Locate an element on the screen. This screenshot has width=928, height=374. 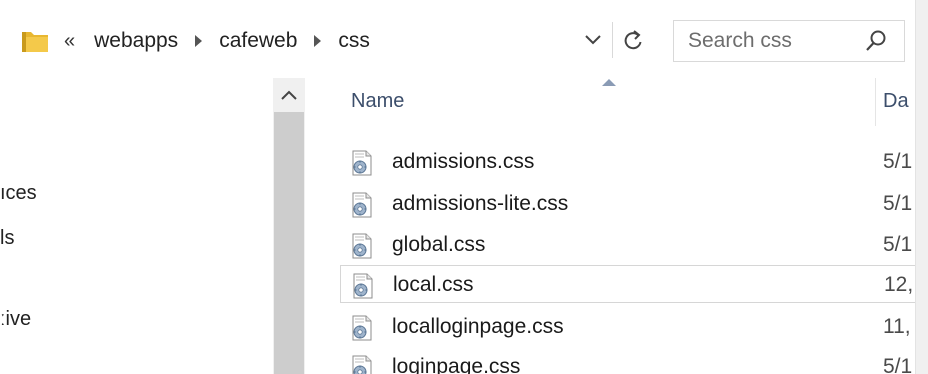
scroll-up-button is located at coordinates (289, 95).